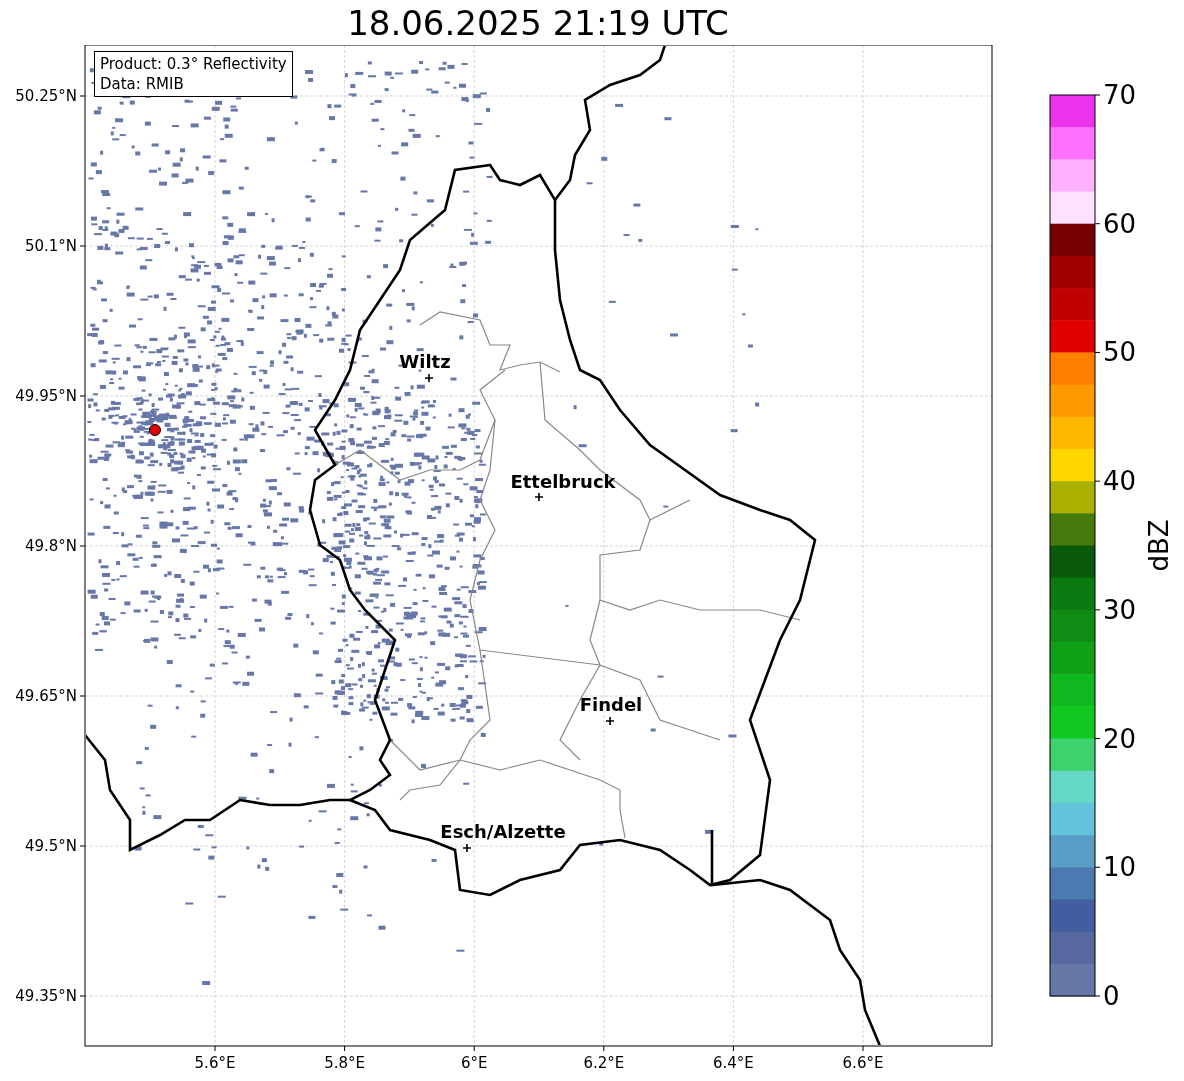  What do you see at coordinates (538, 22) in the screenshot?
I see `chart-title: 18.06.2025 21:19 UTC` at bounding box center [538, 22].